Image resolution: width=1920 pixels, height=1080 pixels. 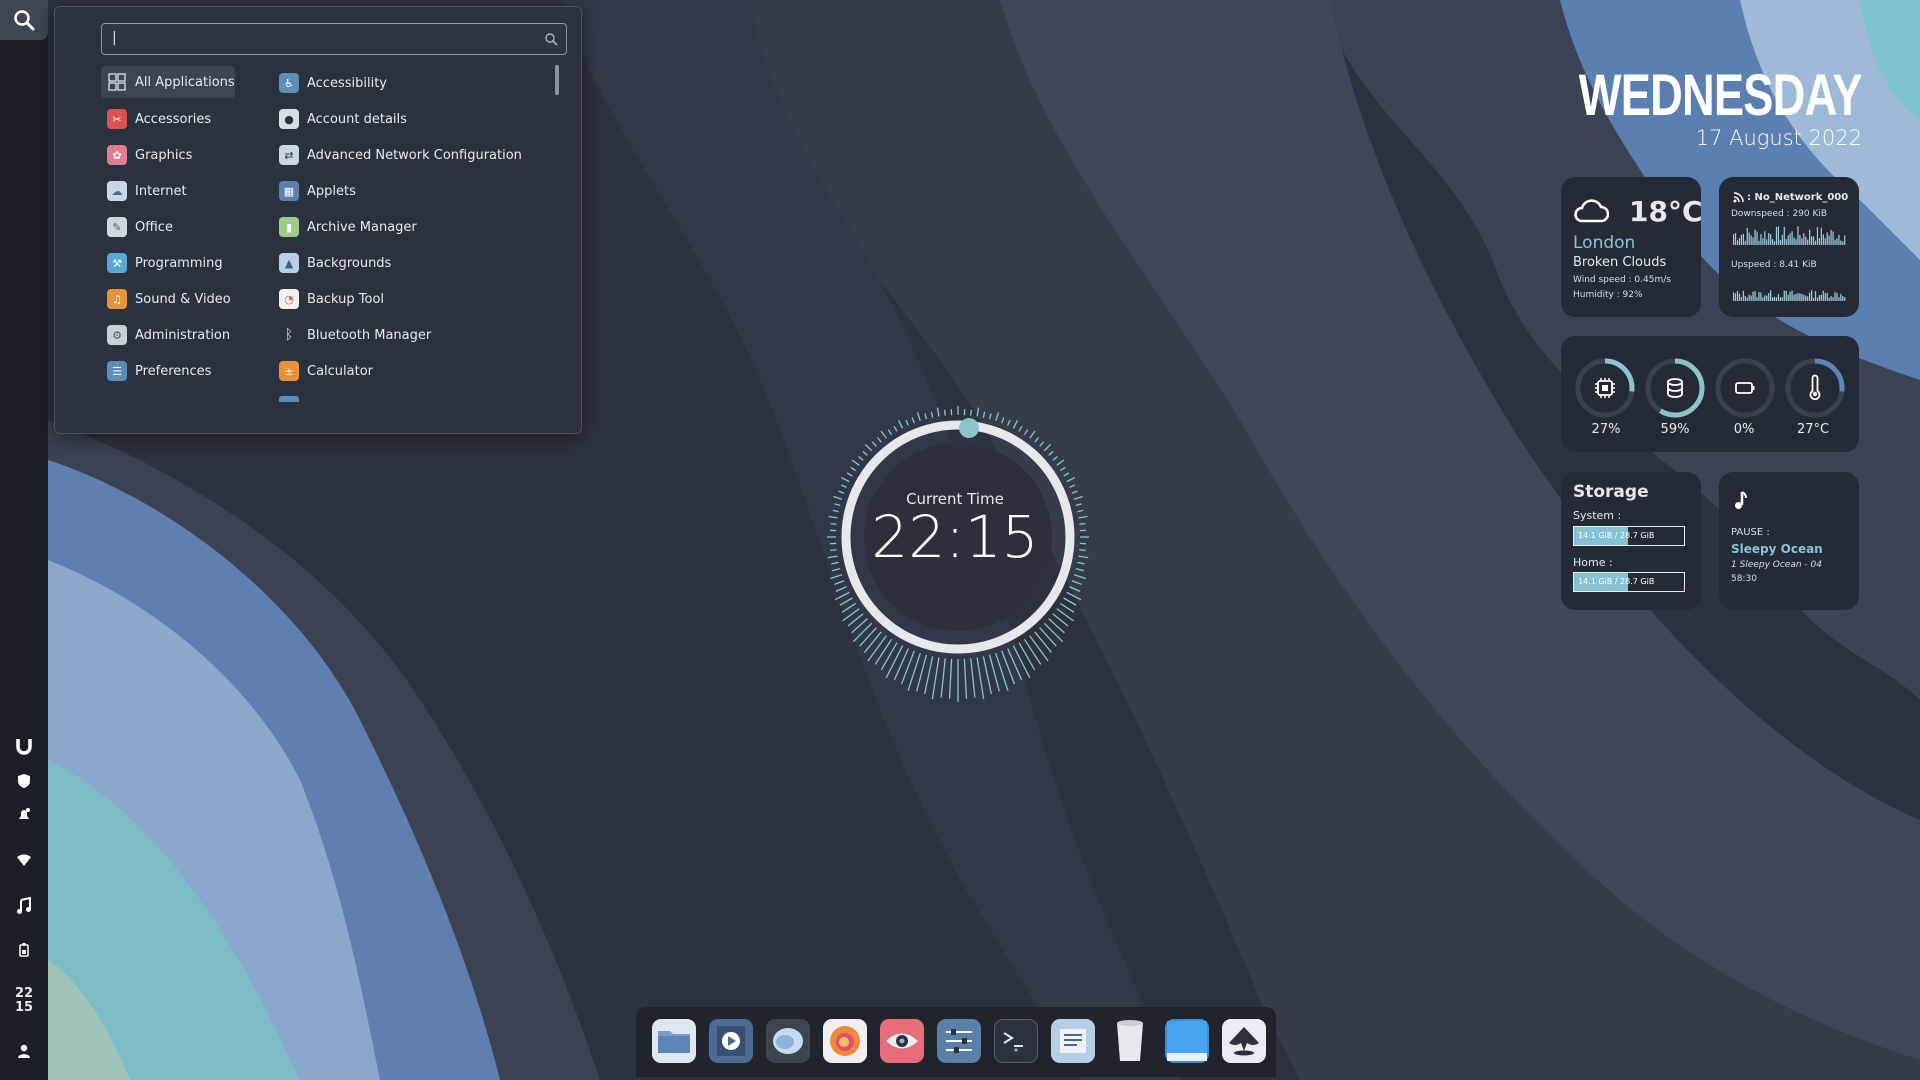 What do you see at coordinates (959, 1041) in the screenshot?
I see `settings-mixer-icon` at bounding box center [959, 1041].